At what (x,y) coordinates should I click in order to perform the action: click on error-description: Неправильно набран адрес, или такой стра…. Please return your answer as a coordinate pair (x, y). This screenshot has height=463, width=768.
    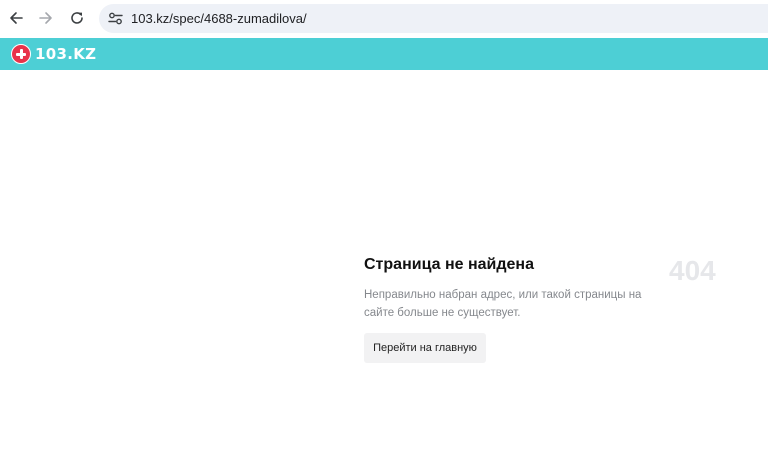
    Looking at the image, I should click on (503, 304).